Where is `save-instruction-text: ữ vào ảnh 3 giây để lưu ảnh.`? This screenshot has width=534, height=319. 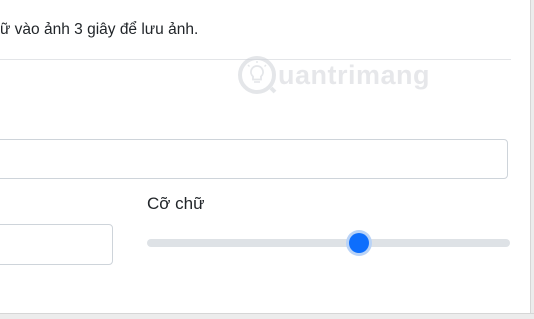
save-instruction-text: ữ vào ảnh 3 giây để lưu ảnh. is located at coordinates (99, 29).